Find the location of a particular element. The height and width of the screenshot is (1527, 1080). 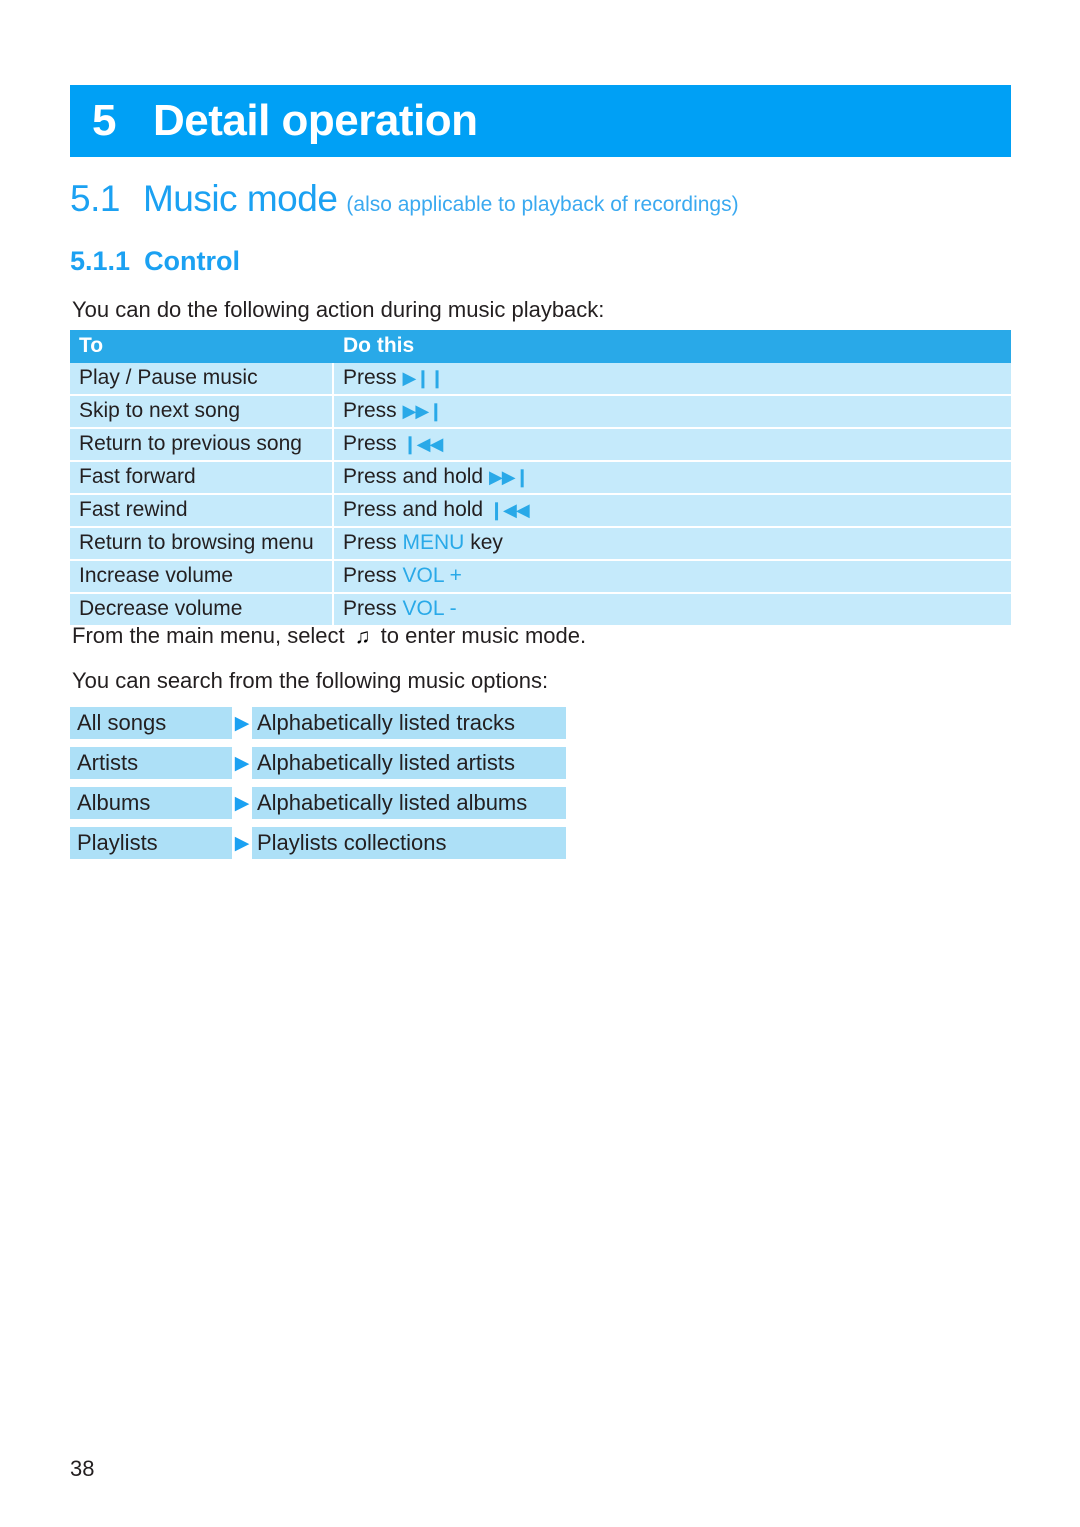

option-description: Alphabetically listed artists is located at coordinates (409, 763).